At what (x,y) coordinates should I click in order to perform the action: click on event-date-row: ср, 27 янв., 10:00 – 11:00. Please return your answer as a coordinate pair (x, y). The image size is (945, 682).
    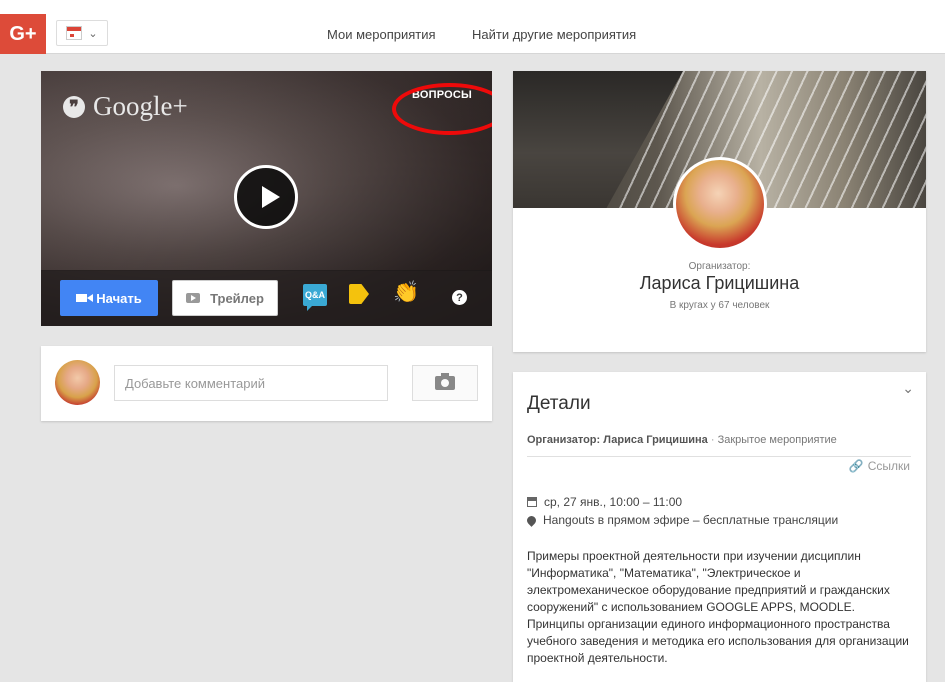
    Looking at the image, I should click on (604, 502).